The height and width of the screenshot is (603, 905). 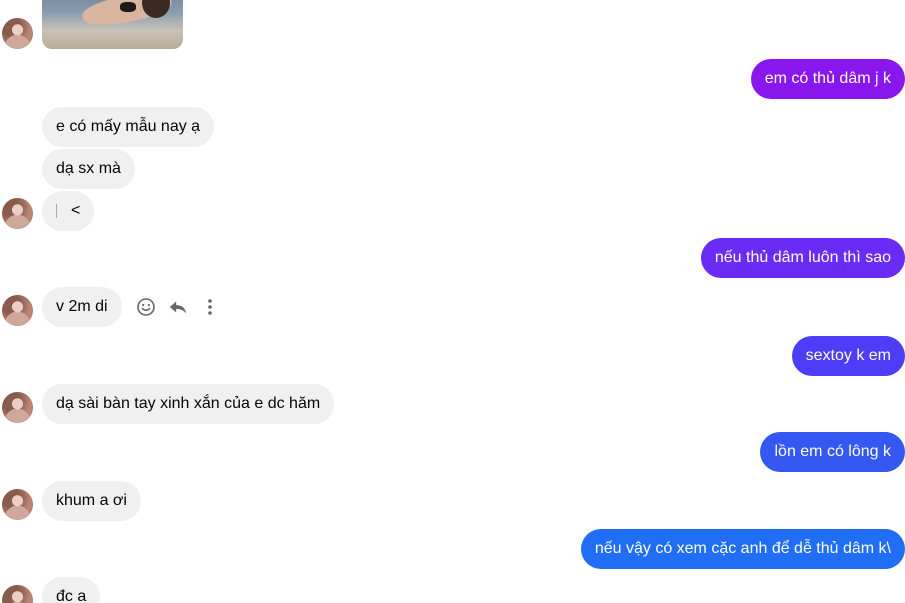 What do you see at coordinates (88, 169) in the screenshot?
I see `incoming-message: dạ sx mà` at bounding box center [88, 169].